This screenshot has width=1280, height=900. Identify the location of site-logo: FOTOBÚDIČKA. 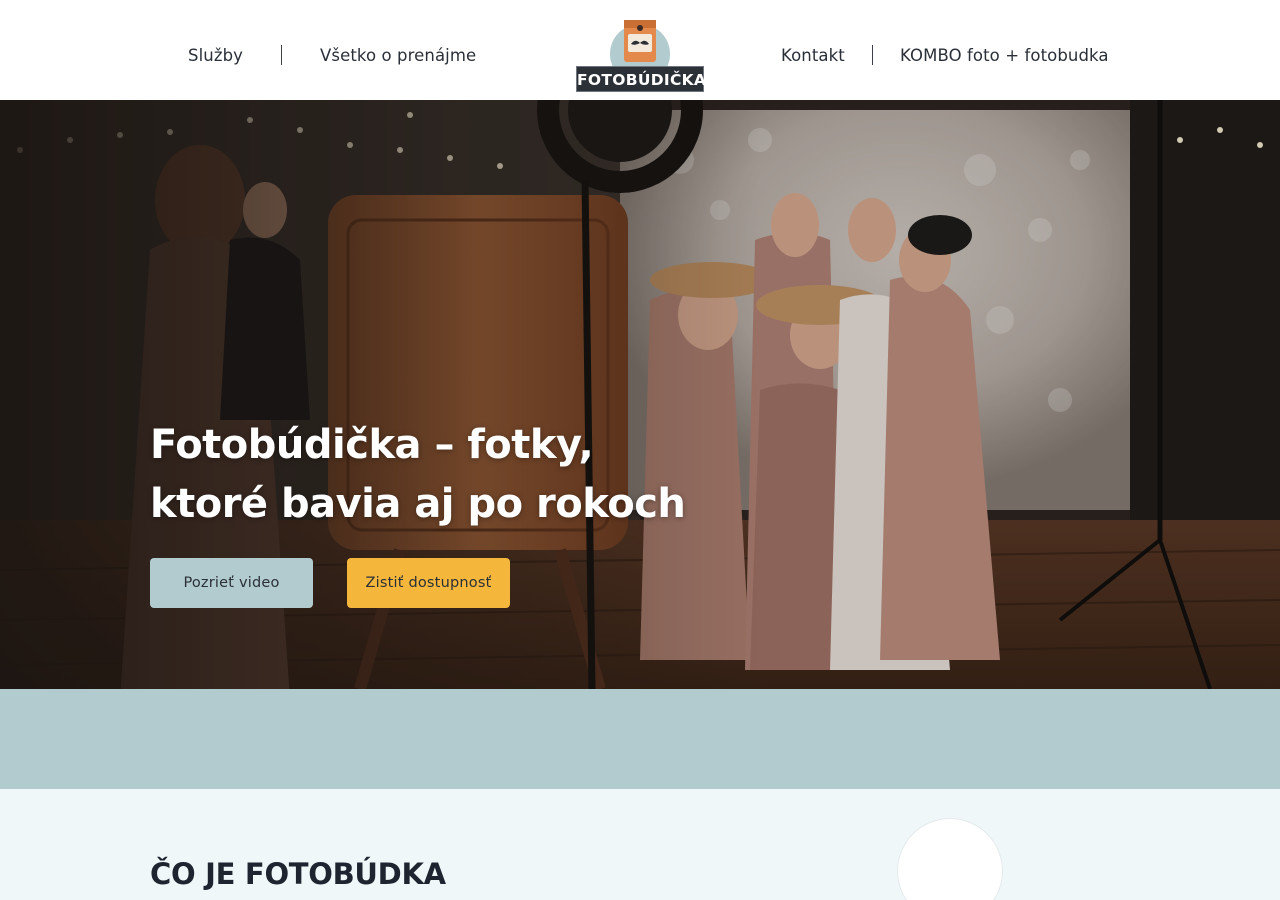
(641, 56).